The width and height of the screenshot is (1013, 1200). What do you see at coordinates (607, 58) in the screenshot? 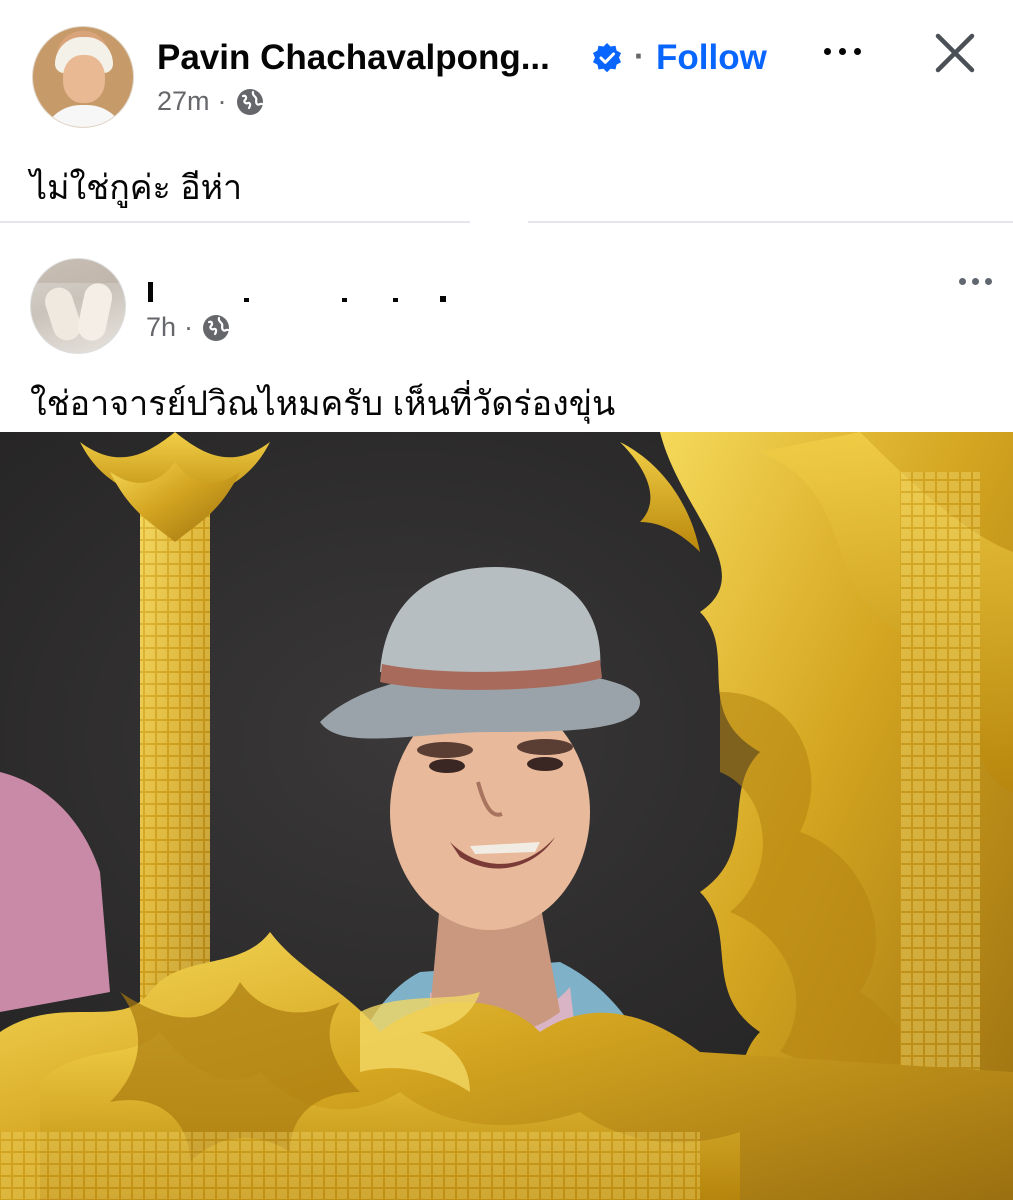
I see `verified-badge-icon` at bounding box center [607, 58].